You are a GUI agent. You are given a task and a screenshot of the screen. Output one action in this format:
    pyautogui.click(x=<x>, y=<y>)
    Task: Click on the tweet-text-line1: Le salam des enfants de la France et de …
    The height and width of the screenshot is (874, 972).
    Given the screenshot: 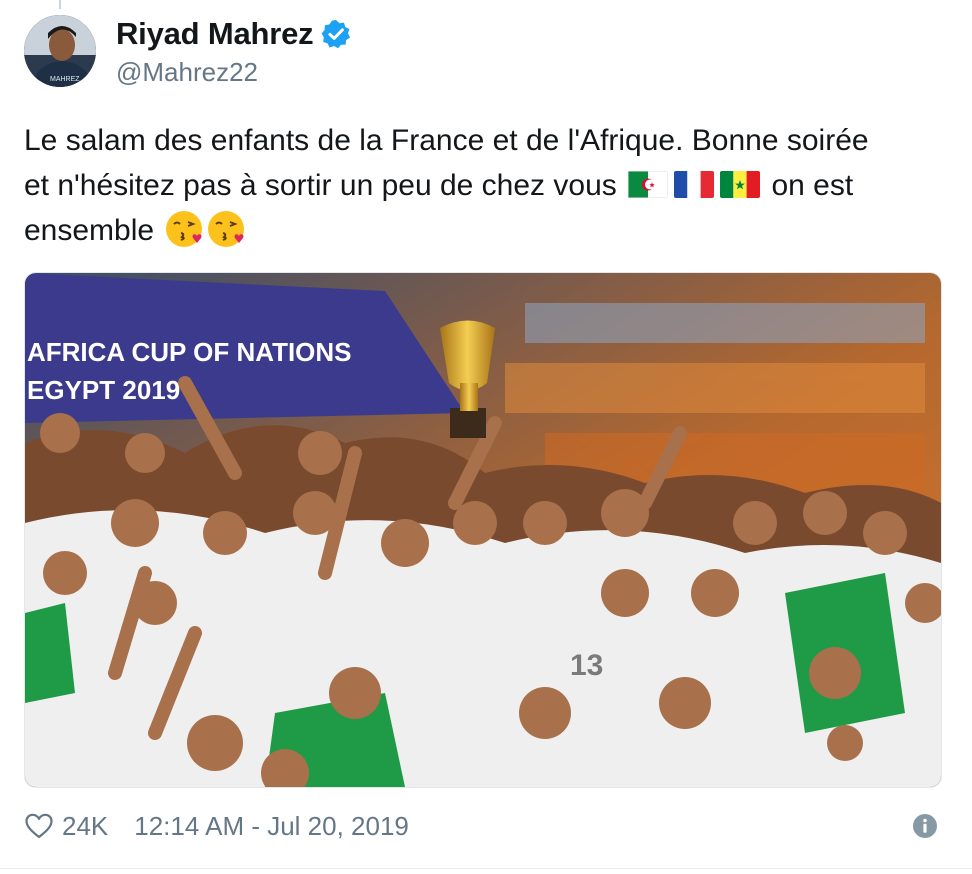 What is the action you would take?
    pyautogui.click(x=446, y=140)
    